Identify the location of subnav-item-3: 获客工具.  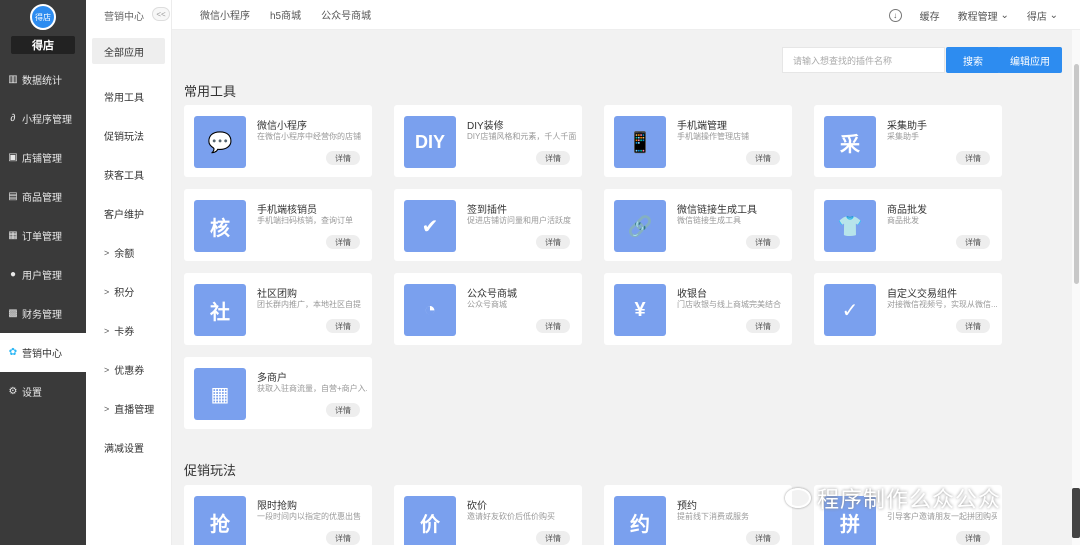
(128, 174).